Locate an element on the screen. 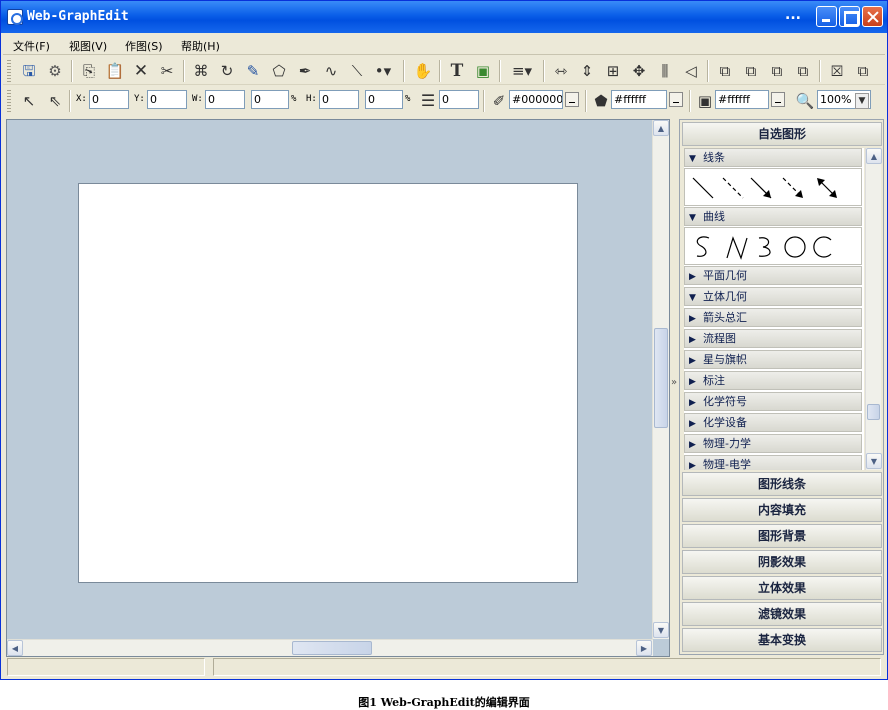 The image size is (888, 710). menu-help: 帮助(H) is located at coordinates (200, 46).